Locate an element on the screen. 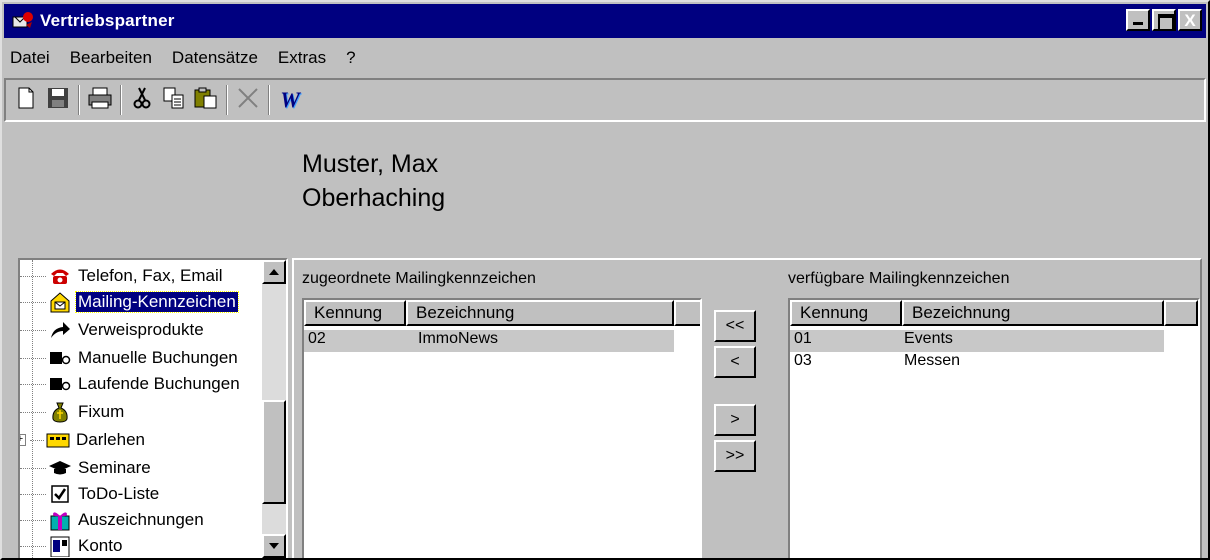 The width and height of the screenshot is (1210, 560). row-kennung: 02 is located at coordinates (317, 338).